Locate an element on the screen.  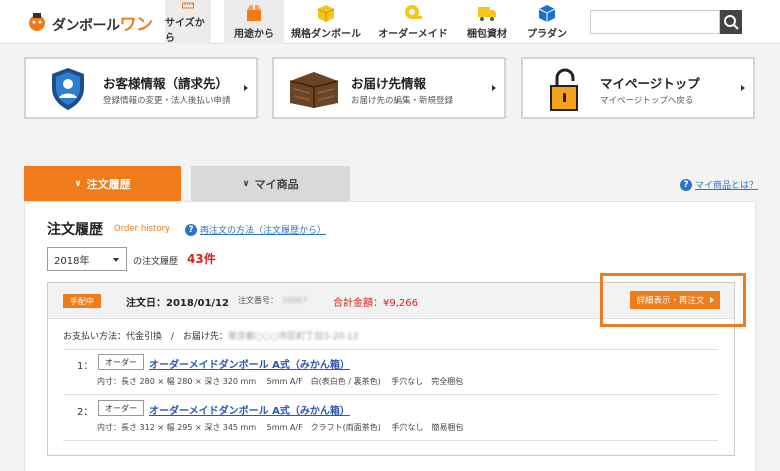
nav-size: サイズから is located at coordinates (188, 22).